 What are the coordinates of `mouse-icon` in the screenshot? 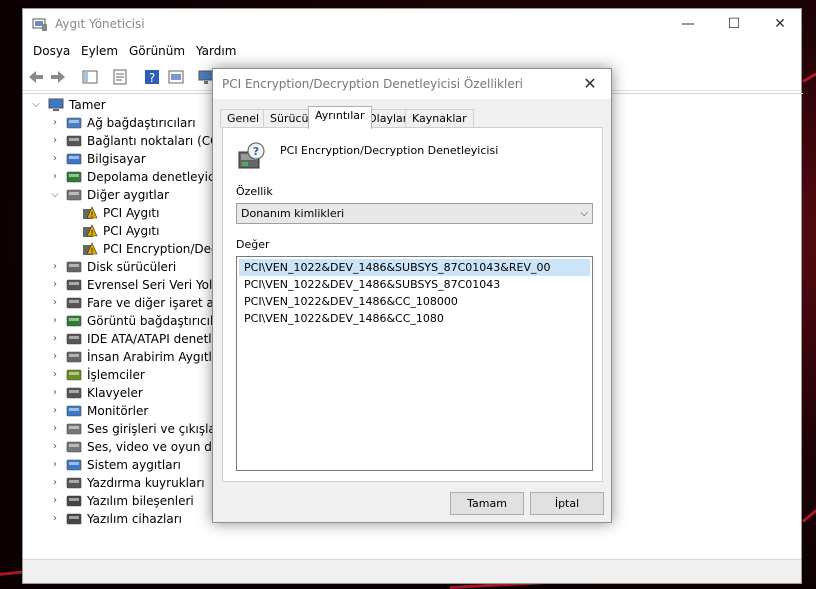 It's located at (74, 303).